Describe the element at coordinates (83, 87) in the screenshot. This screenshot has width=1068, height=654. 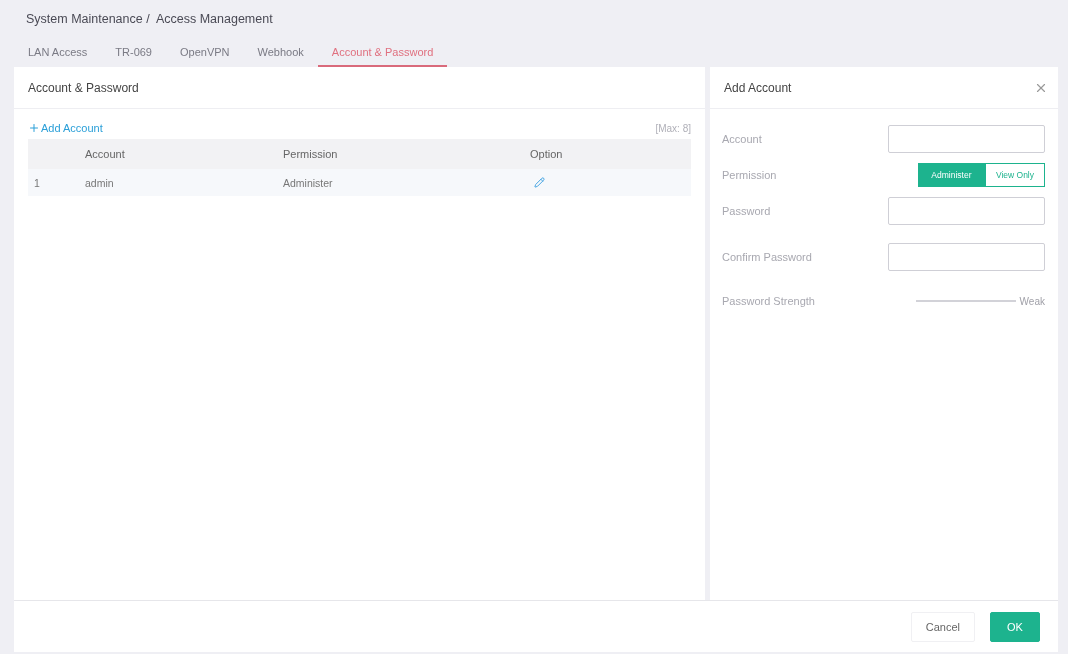
I see `panel-title: Account & Password` at that location.